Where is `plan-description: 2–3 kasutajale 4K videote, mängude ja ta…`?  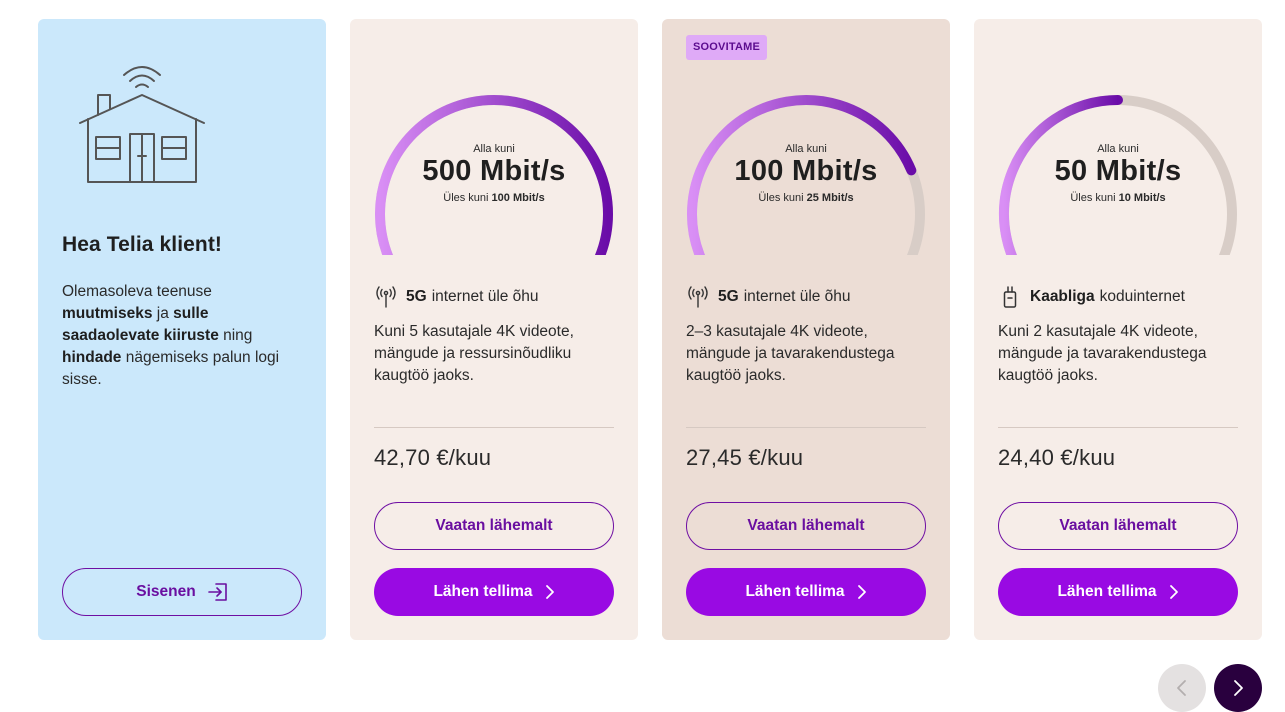
plan-description: 2–3 kasutajale 4K videote, mängude ja ta… is located at coordinates (790, 353).